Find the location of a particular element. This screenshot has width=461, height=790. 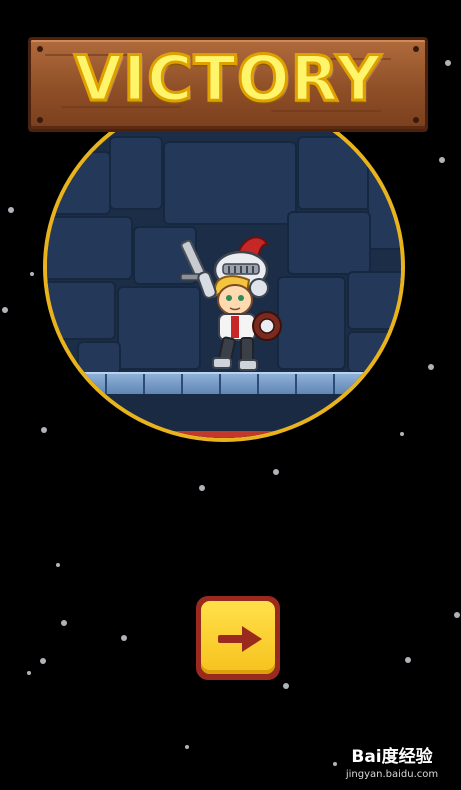

watermark-brand: Bai度经验 is located at coordinates (392, 757).